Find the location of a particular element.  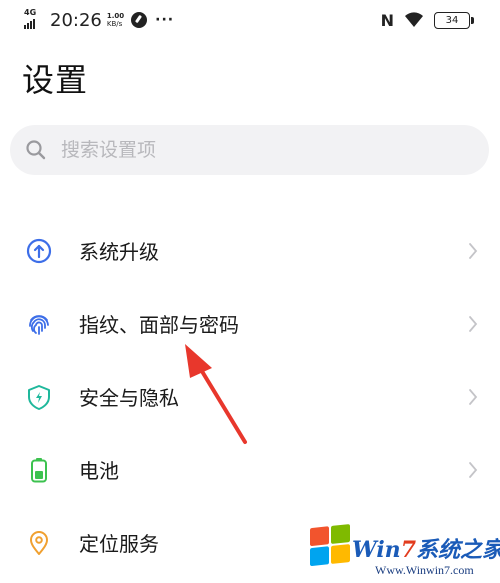

cellular-signal-icon: 4G is located at coordinates (35, 20).